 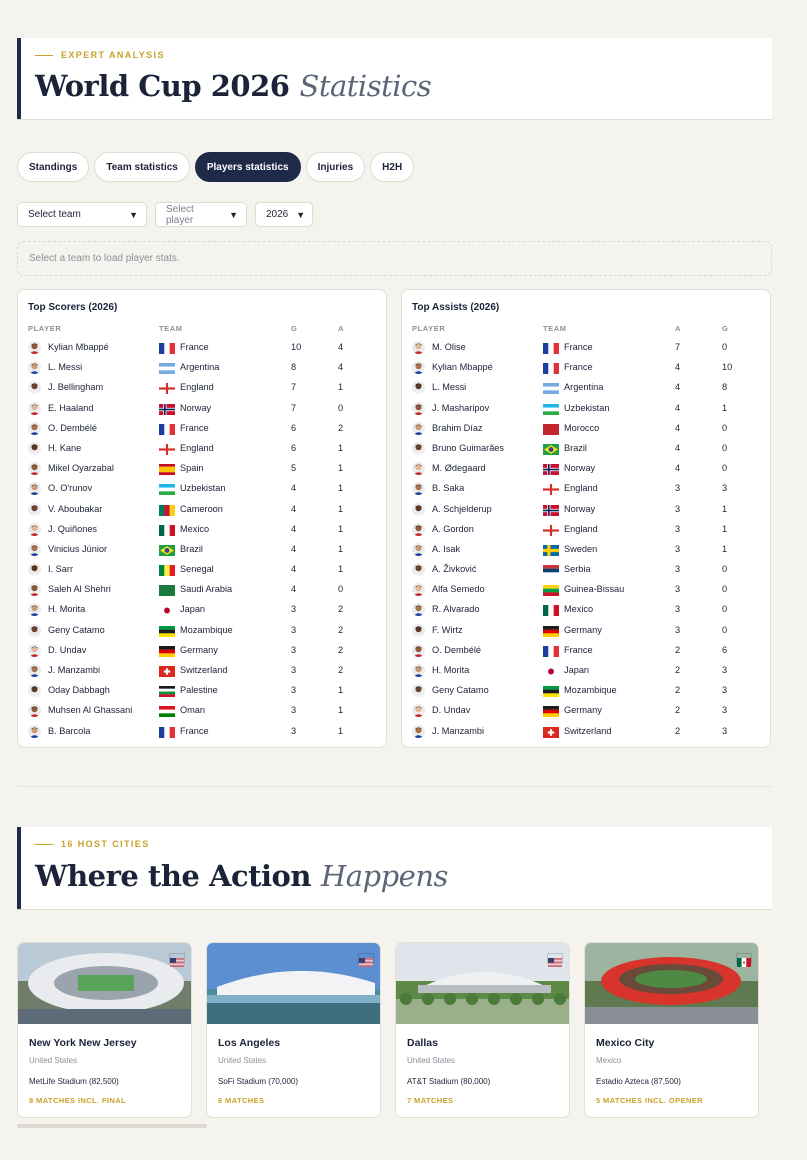 I want to click on year-select: 2026 ▼, so click(x=284, y=214).